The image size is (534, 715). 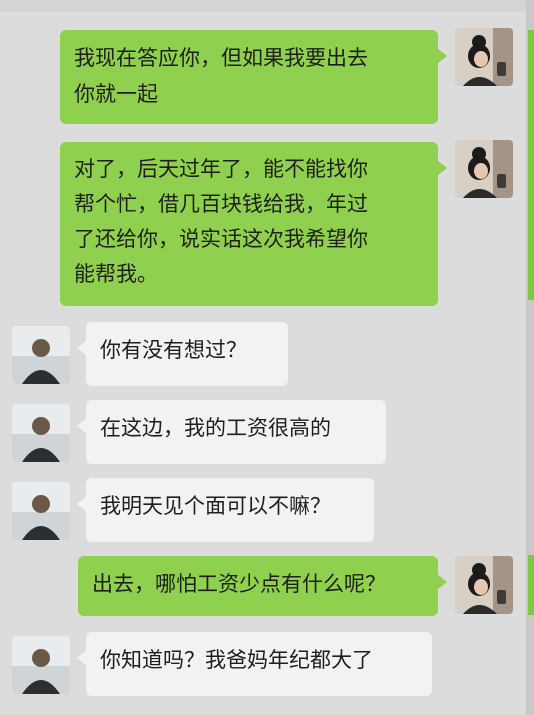 What do you see at coordinates (182, 354) in the screenshot?
I see `received-message-bubble: 你有没有想过？` at bounding box center [182, 354].